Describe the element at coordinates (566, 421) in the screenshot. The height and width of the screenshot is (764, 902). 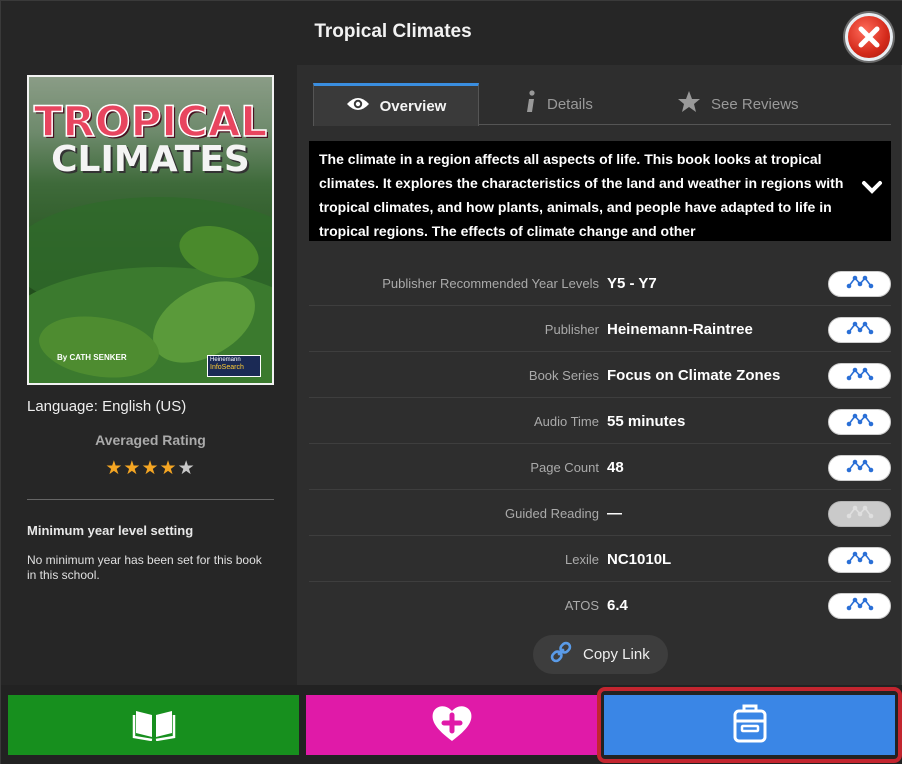
I see `detail-label: Audio Time` at that location.